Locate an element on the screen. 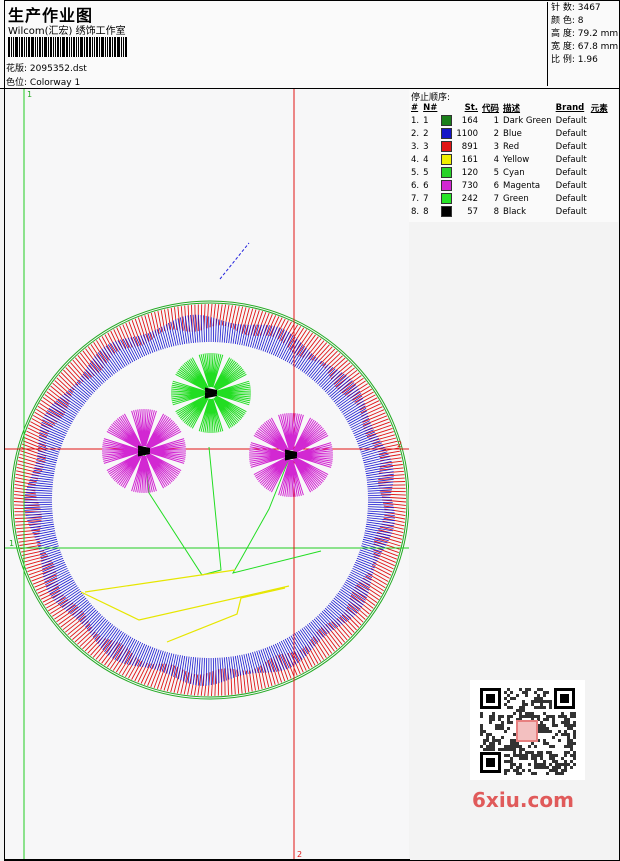 This screenshot has height=861, width=620. qr-code-graphic is located at coordinates (528, 731).